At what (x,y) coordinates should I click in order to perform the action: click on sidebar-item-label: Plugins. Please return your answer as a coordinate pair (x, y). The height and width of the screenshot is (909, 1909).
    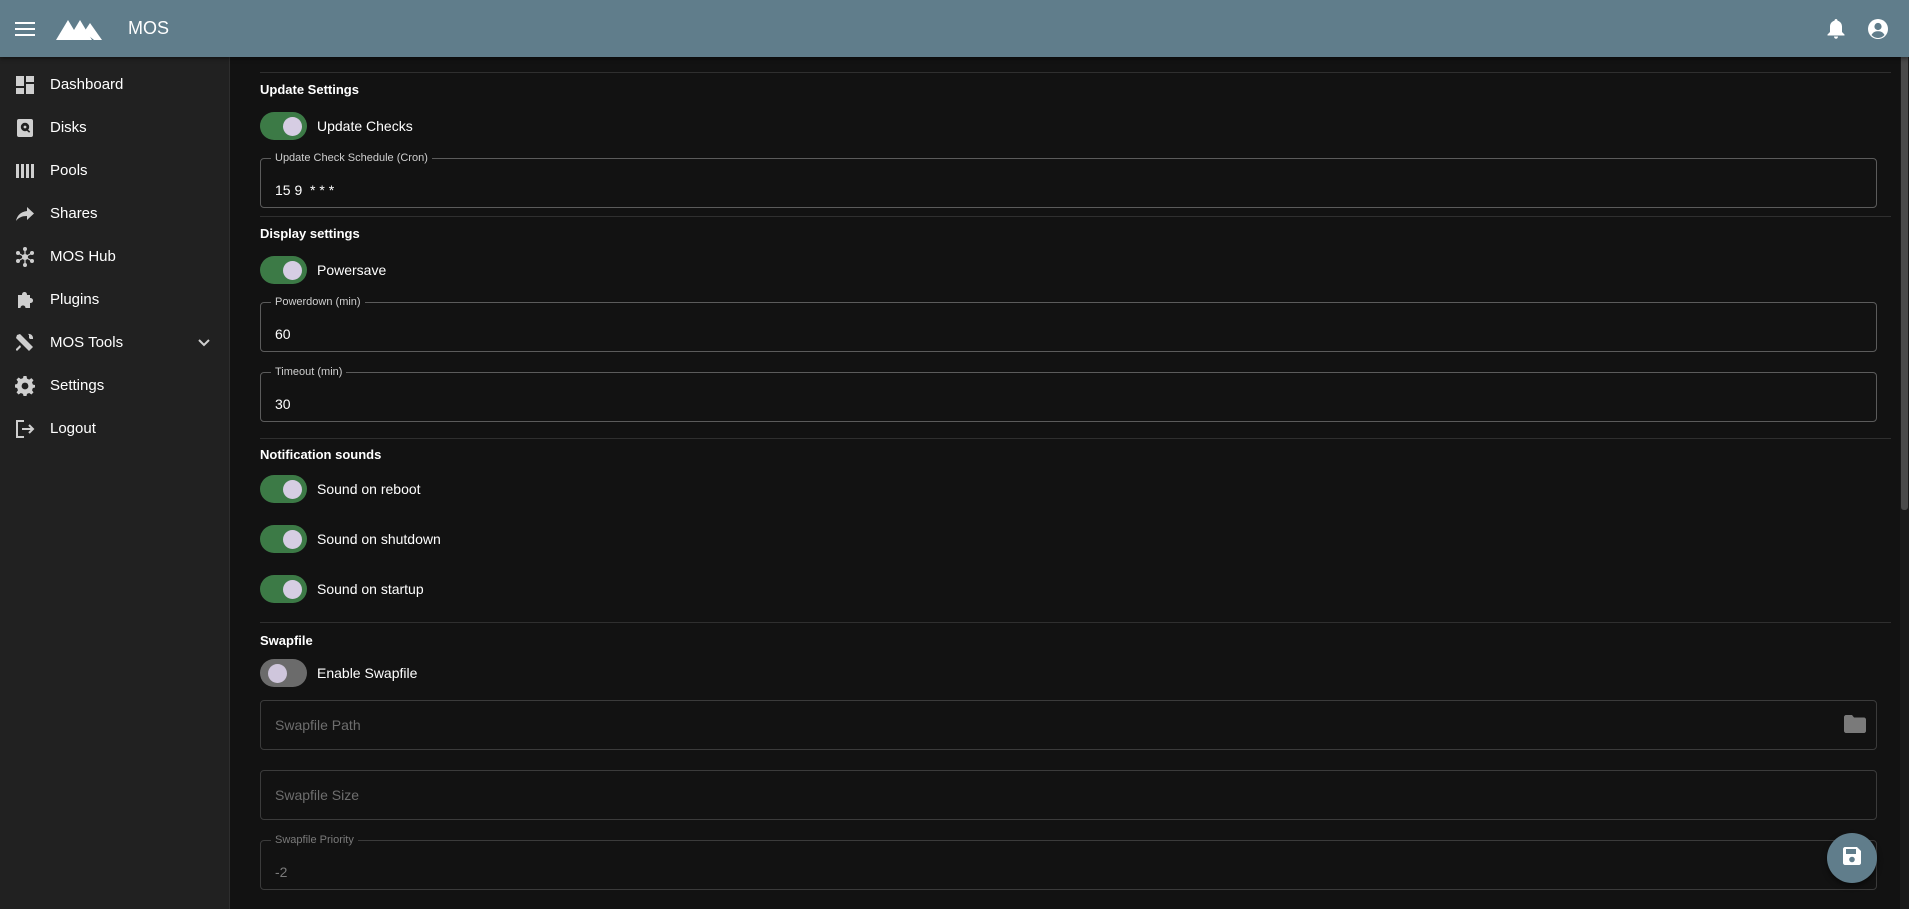
    Looking at the image, I should click on (75, 299).